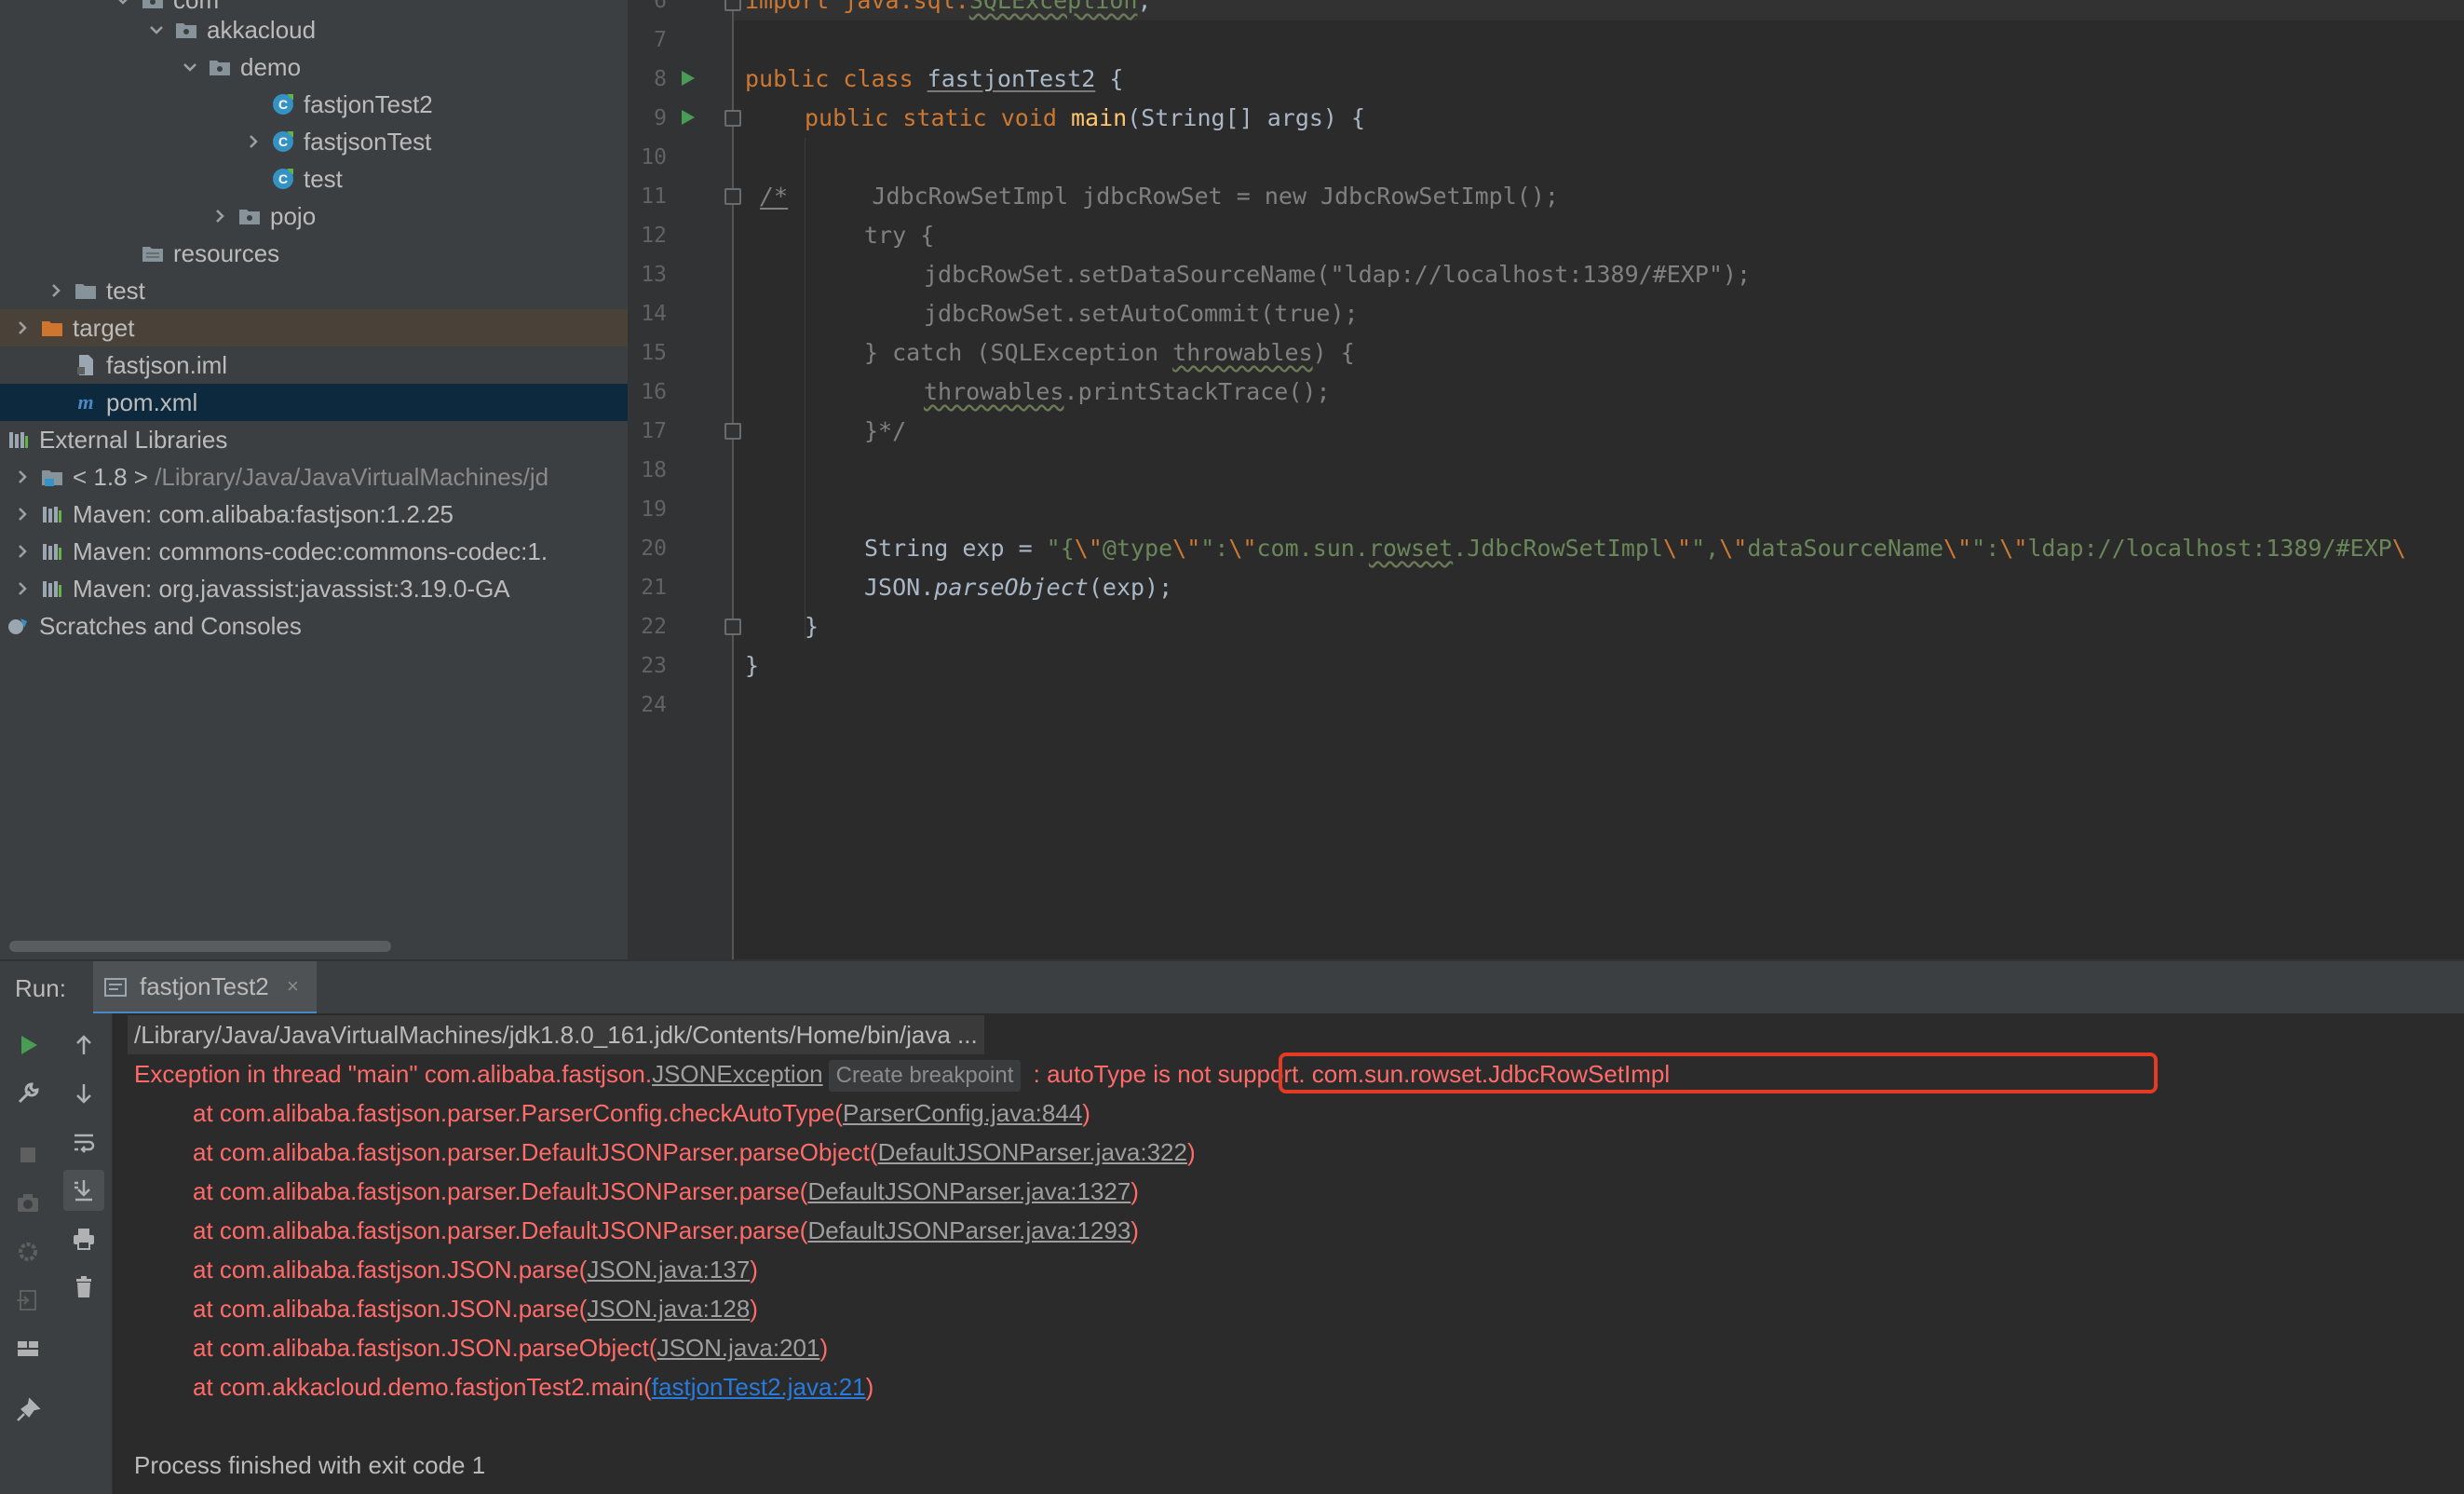 This screenshot has width=2464, height=1494. Describe the element at coordinates (167, 365) in the screenshot. I see `tree-item-label: fastjson.iml` at that location.